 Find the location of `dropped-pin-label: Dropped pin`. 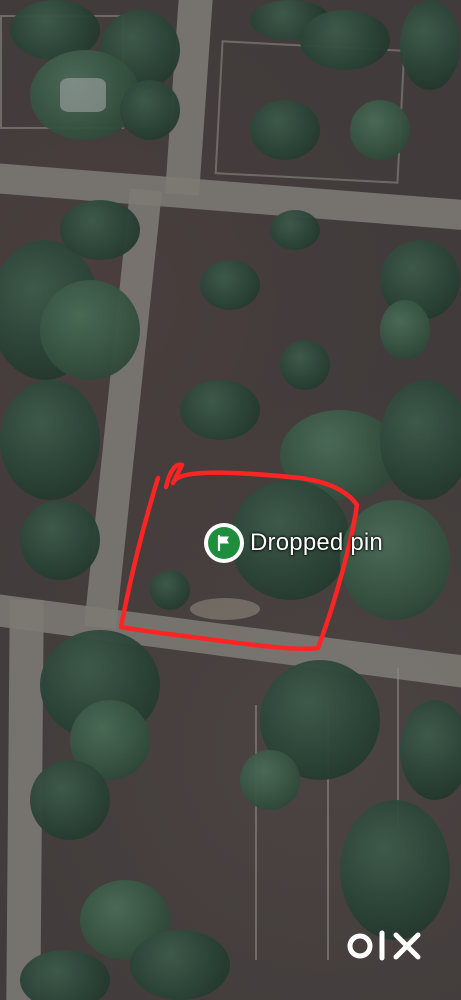

dropped-pin-label: Dropped pin is located at coordinates (316, 542).